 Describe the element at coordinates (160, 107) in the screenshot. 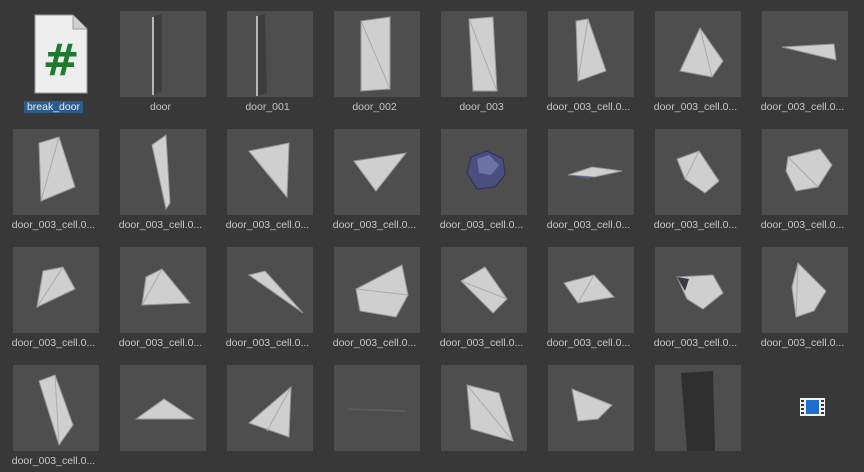

I see `asset-label: door` at that location.